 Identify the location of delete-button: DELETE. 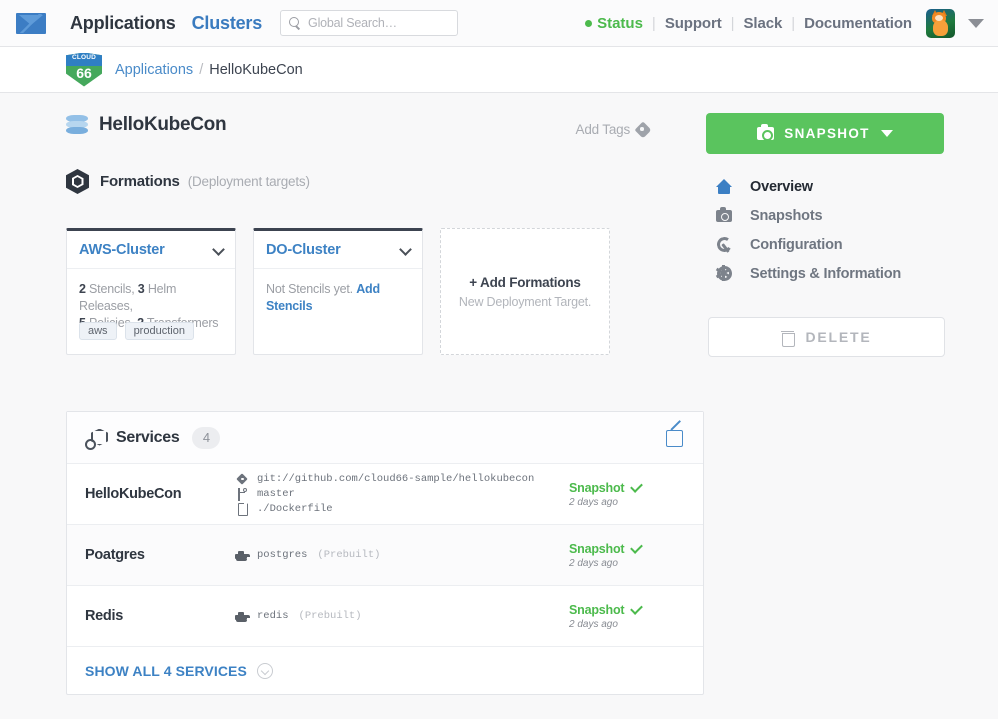
(826, 337).